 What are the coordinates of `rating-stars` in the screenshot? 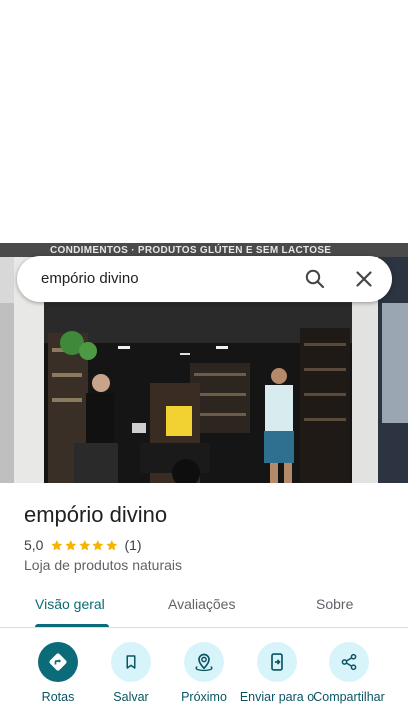 It's located at (84, 545).